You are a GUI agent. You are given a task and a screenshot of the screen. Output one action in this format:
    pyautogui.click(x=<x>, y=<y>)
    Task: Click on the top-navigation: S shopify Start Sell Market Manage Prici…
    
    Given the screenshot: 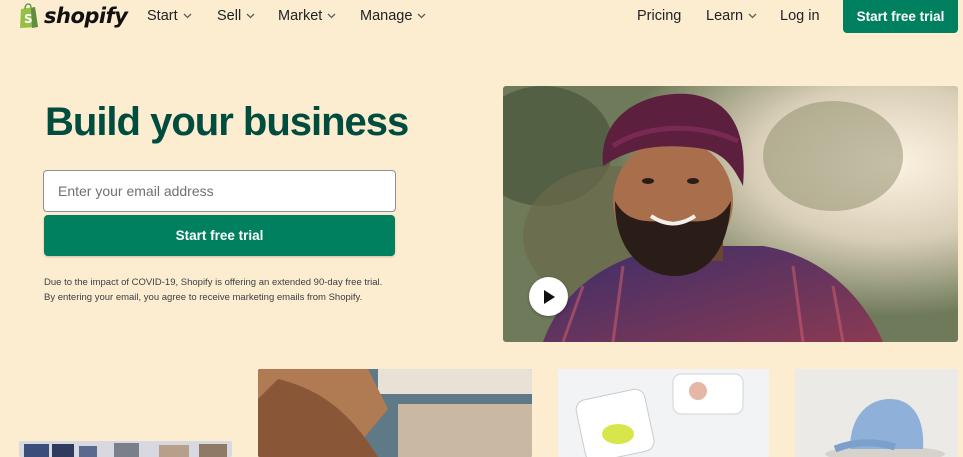 What is the action you would take?
    pyautogui.click(x=481, y=17)
    